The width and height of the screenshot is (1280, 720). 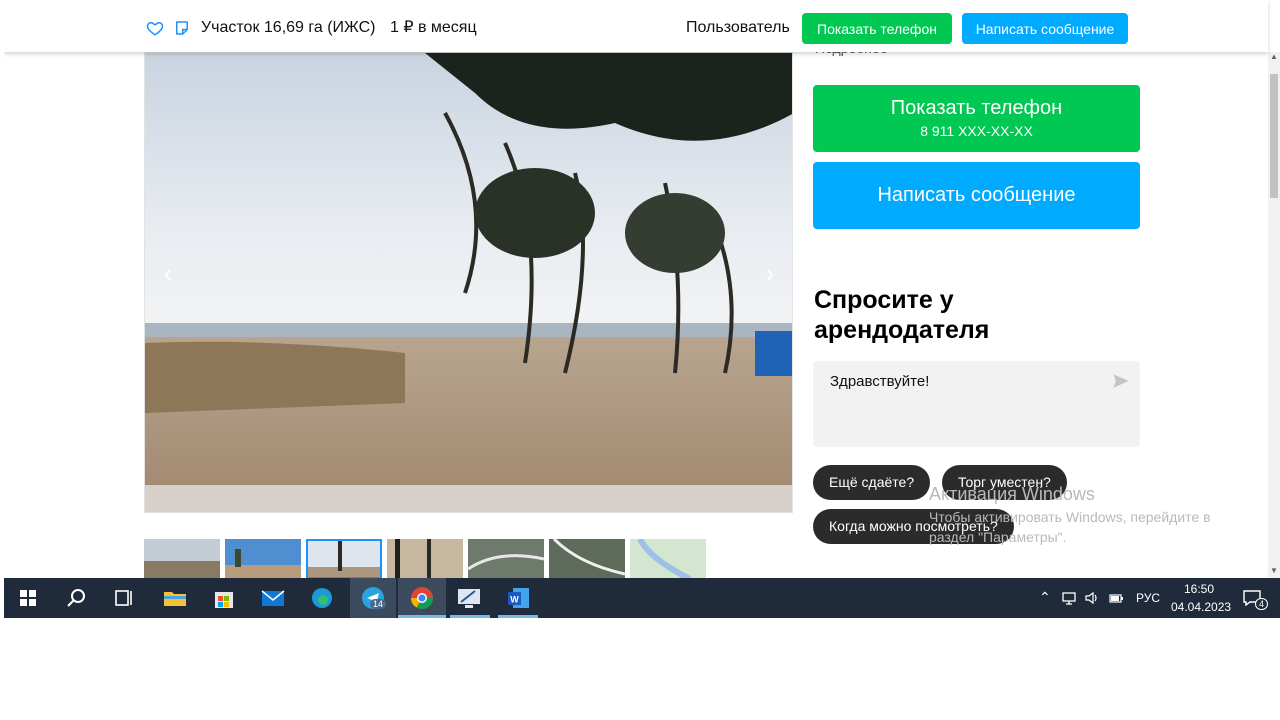 What do you see at coordinates (514, 600) in the screenshot?
I see `svg-text: W` at bounding box center [514, 600].